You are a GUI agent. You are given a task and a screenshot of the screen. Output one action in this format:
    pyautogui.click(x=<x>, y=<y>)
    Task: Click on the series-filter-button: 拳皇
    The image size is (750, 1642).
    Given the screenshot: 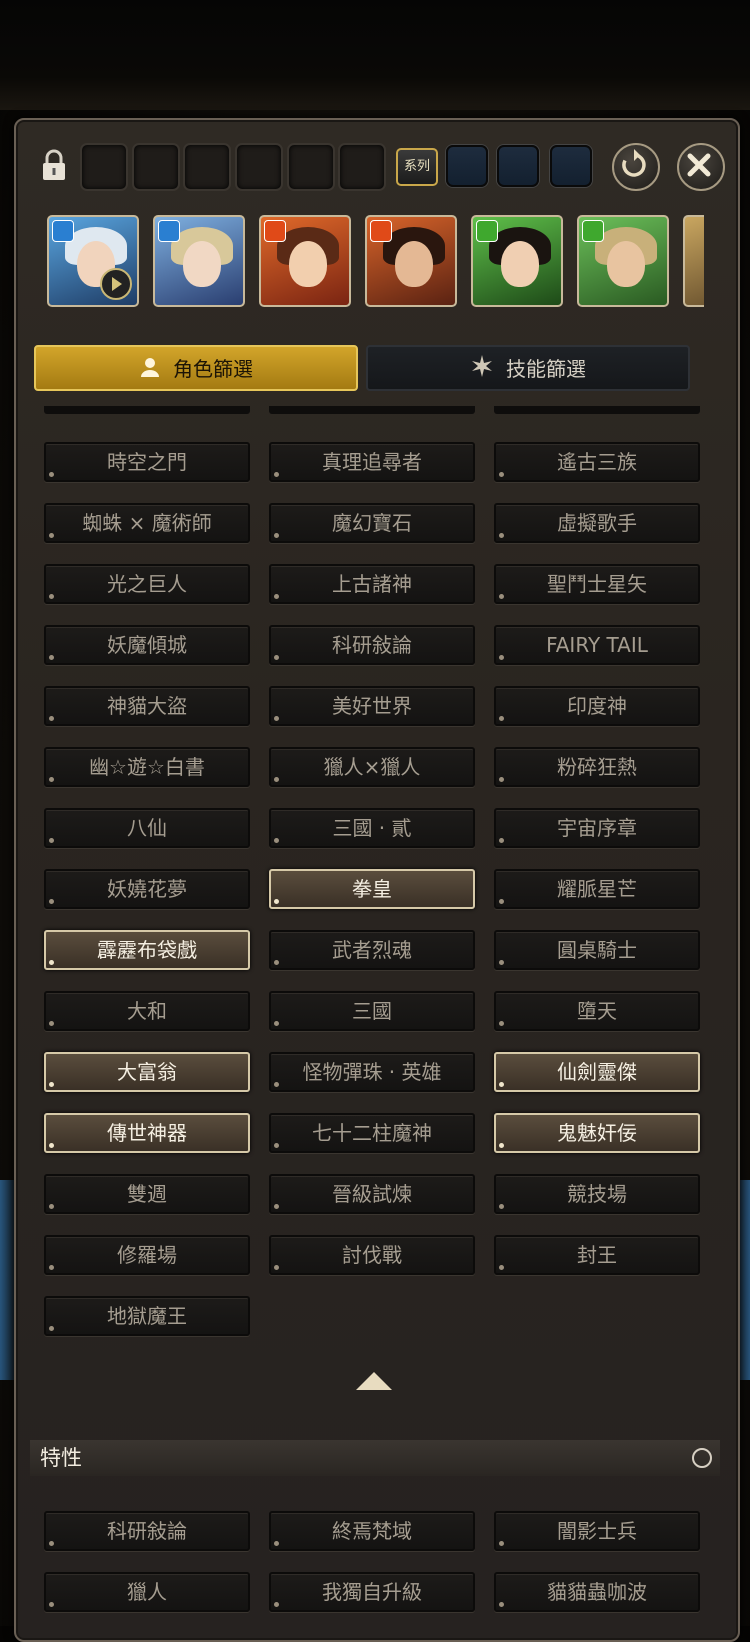 What is the action you would take?
    pyautogui.click(x=372, y=889)
    